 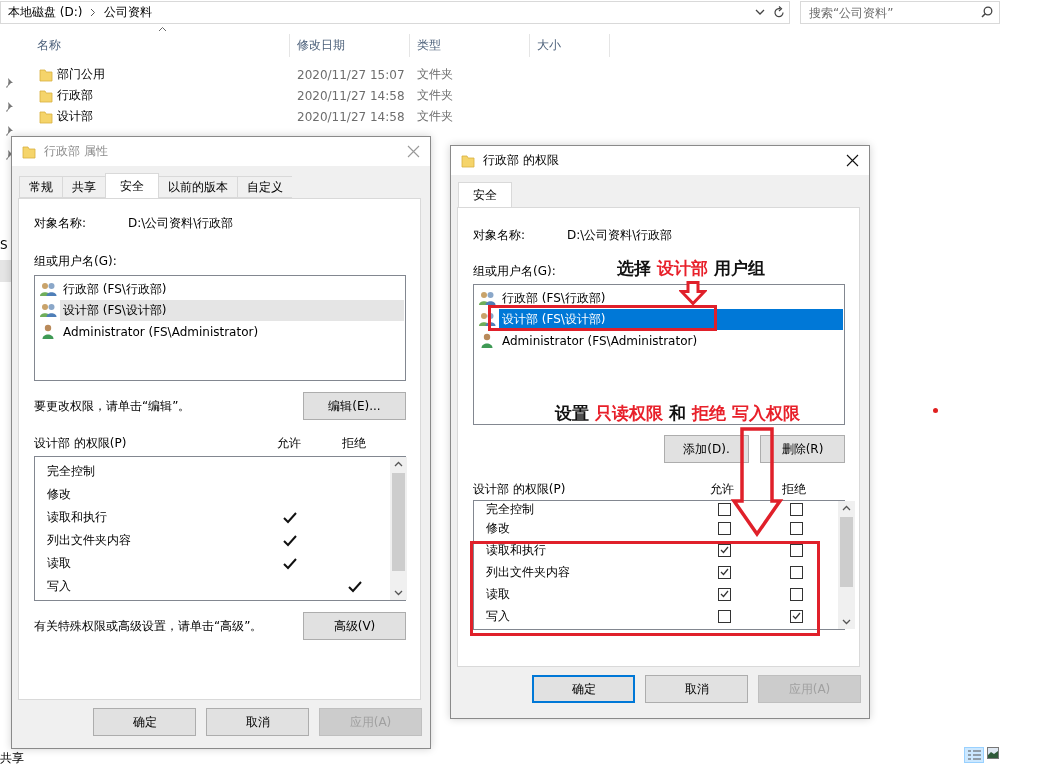 I want to click on nav-item-highlight, so click(x=6, y=271).